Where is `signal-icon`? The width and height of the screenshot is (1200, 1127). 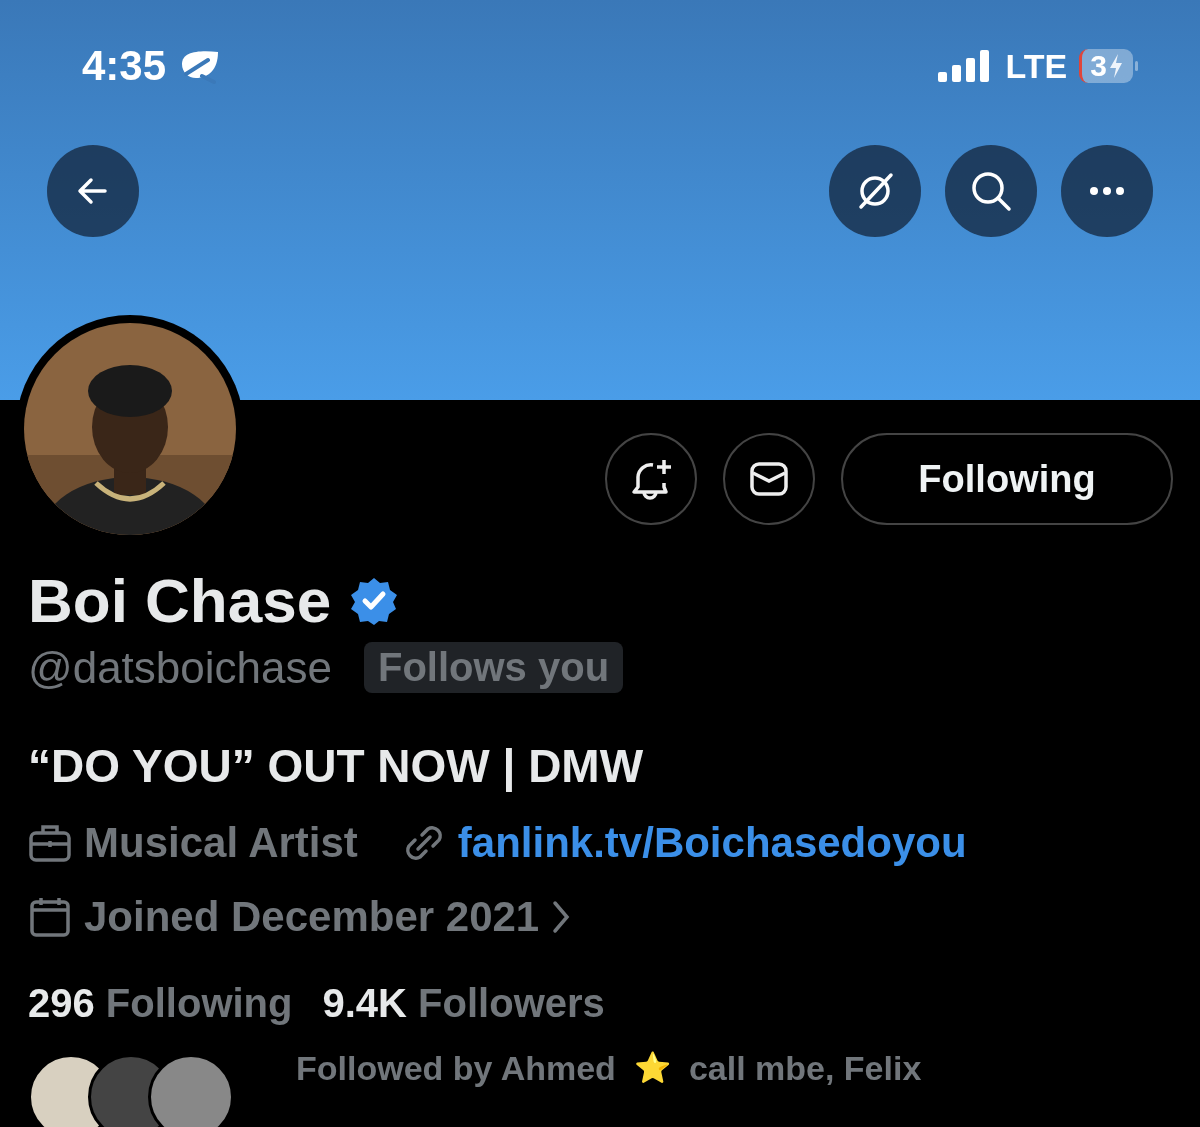
signal-icon is located at coordinates (963, 66).